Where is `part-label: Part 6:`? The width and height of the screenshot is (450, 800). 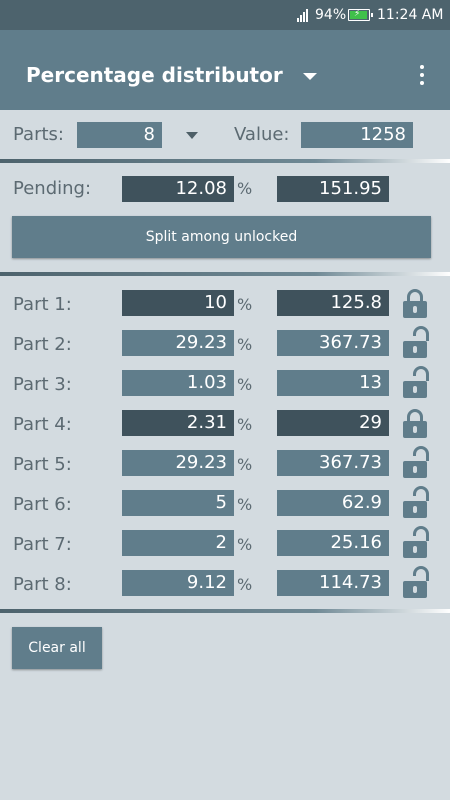 part-label: Part 6: is located at coordinates (42, 504).